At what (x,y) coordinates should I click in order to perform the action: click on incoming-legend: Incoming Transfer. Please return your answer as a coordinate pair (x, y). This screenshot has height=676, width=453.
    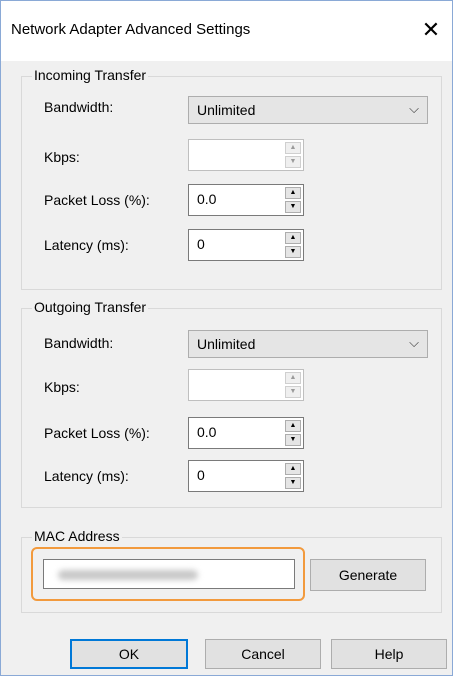
    Looking at the image, I should click on (90, 75).